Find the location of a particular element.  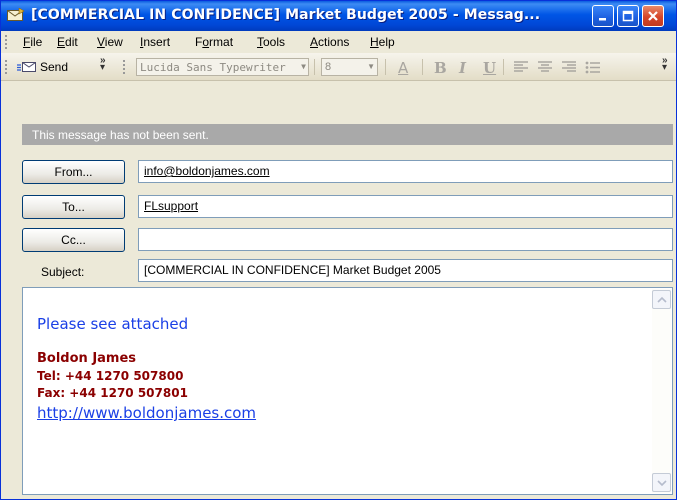

menu-edit: Edit is located at coordinates (67, 42).